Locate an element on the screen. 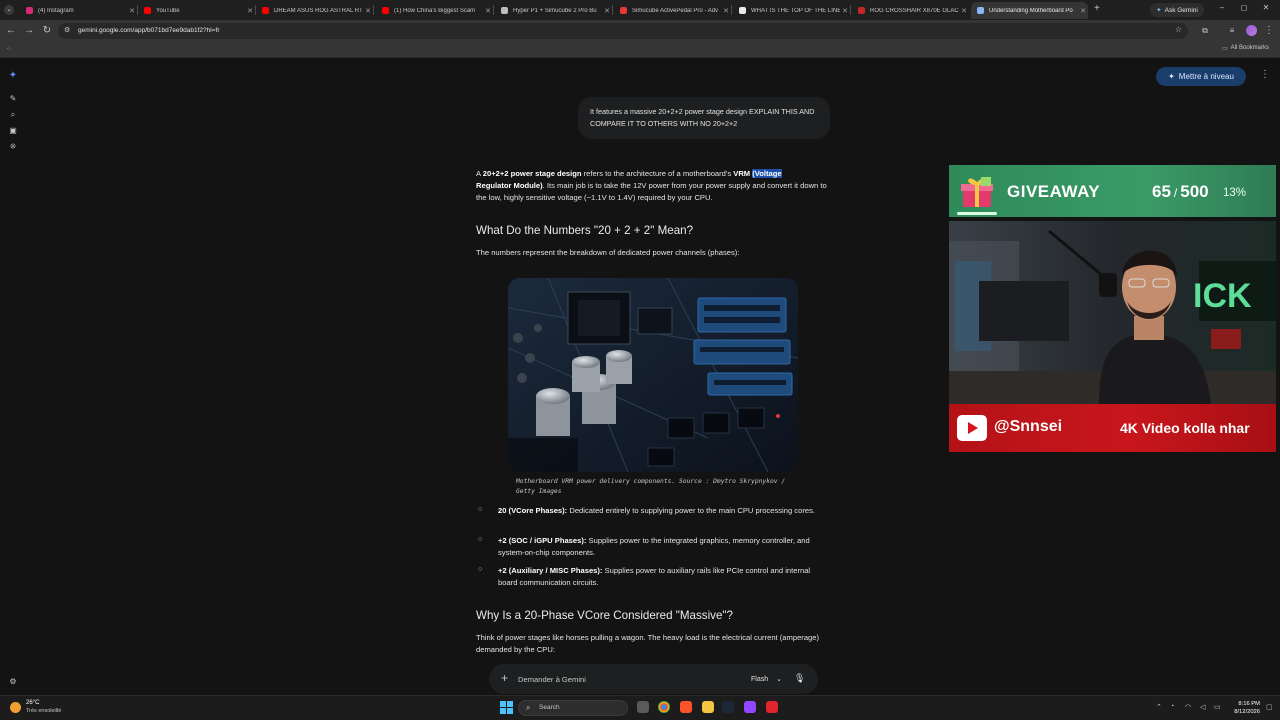 This screenshot has height=720, width=1280. extensions-icon: ⧉ is located at coordinates (1205, 31).